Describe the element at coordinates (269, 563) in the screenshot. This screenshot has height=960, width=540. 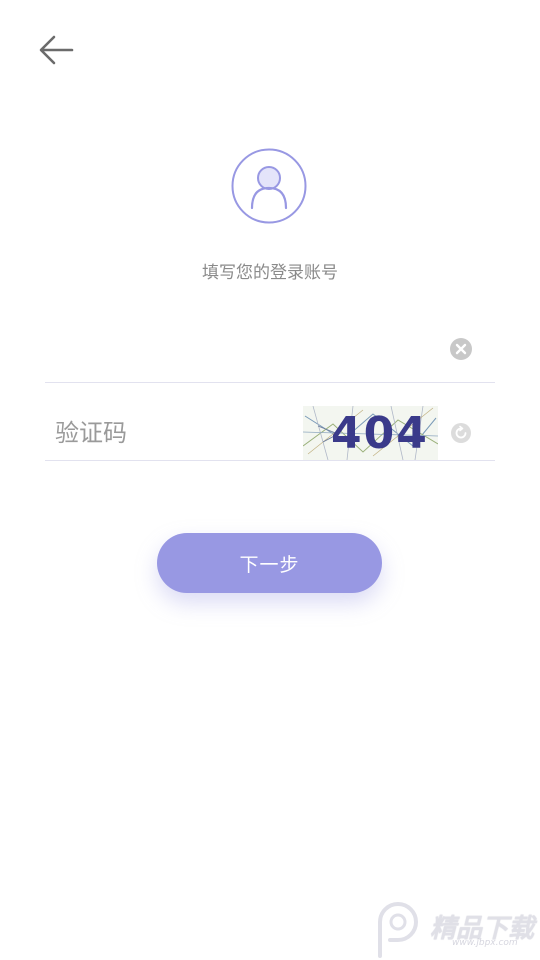
I see `next-step-button: 下一步` at that location.